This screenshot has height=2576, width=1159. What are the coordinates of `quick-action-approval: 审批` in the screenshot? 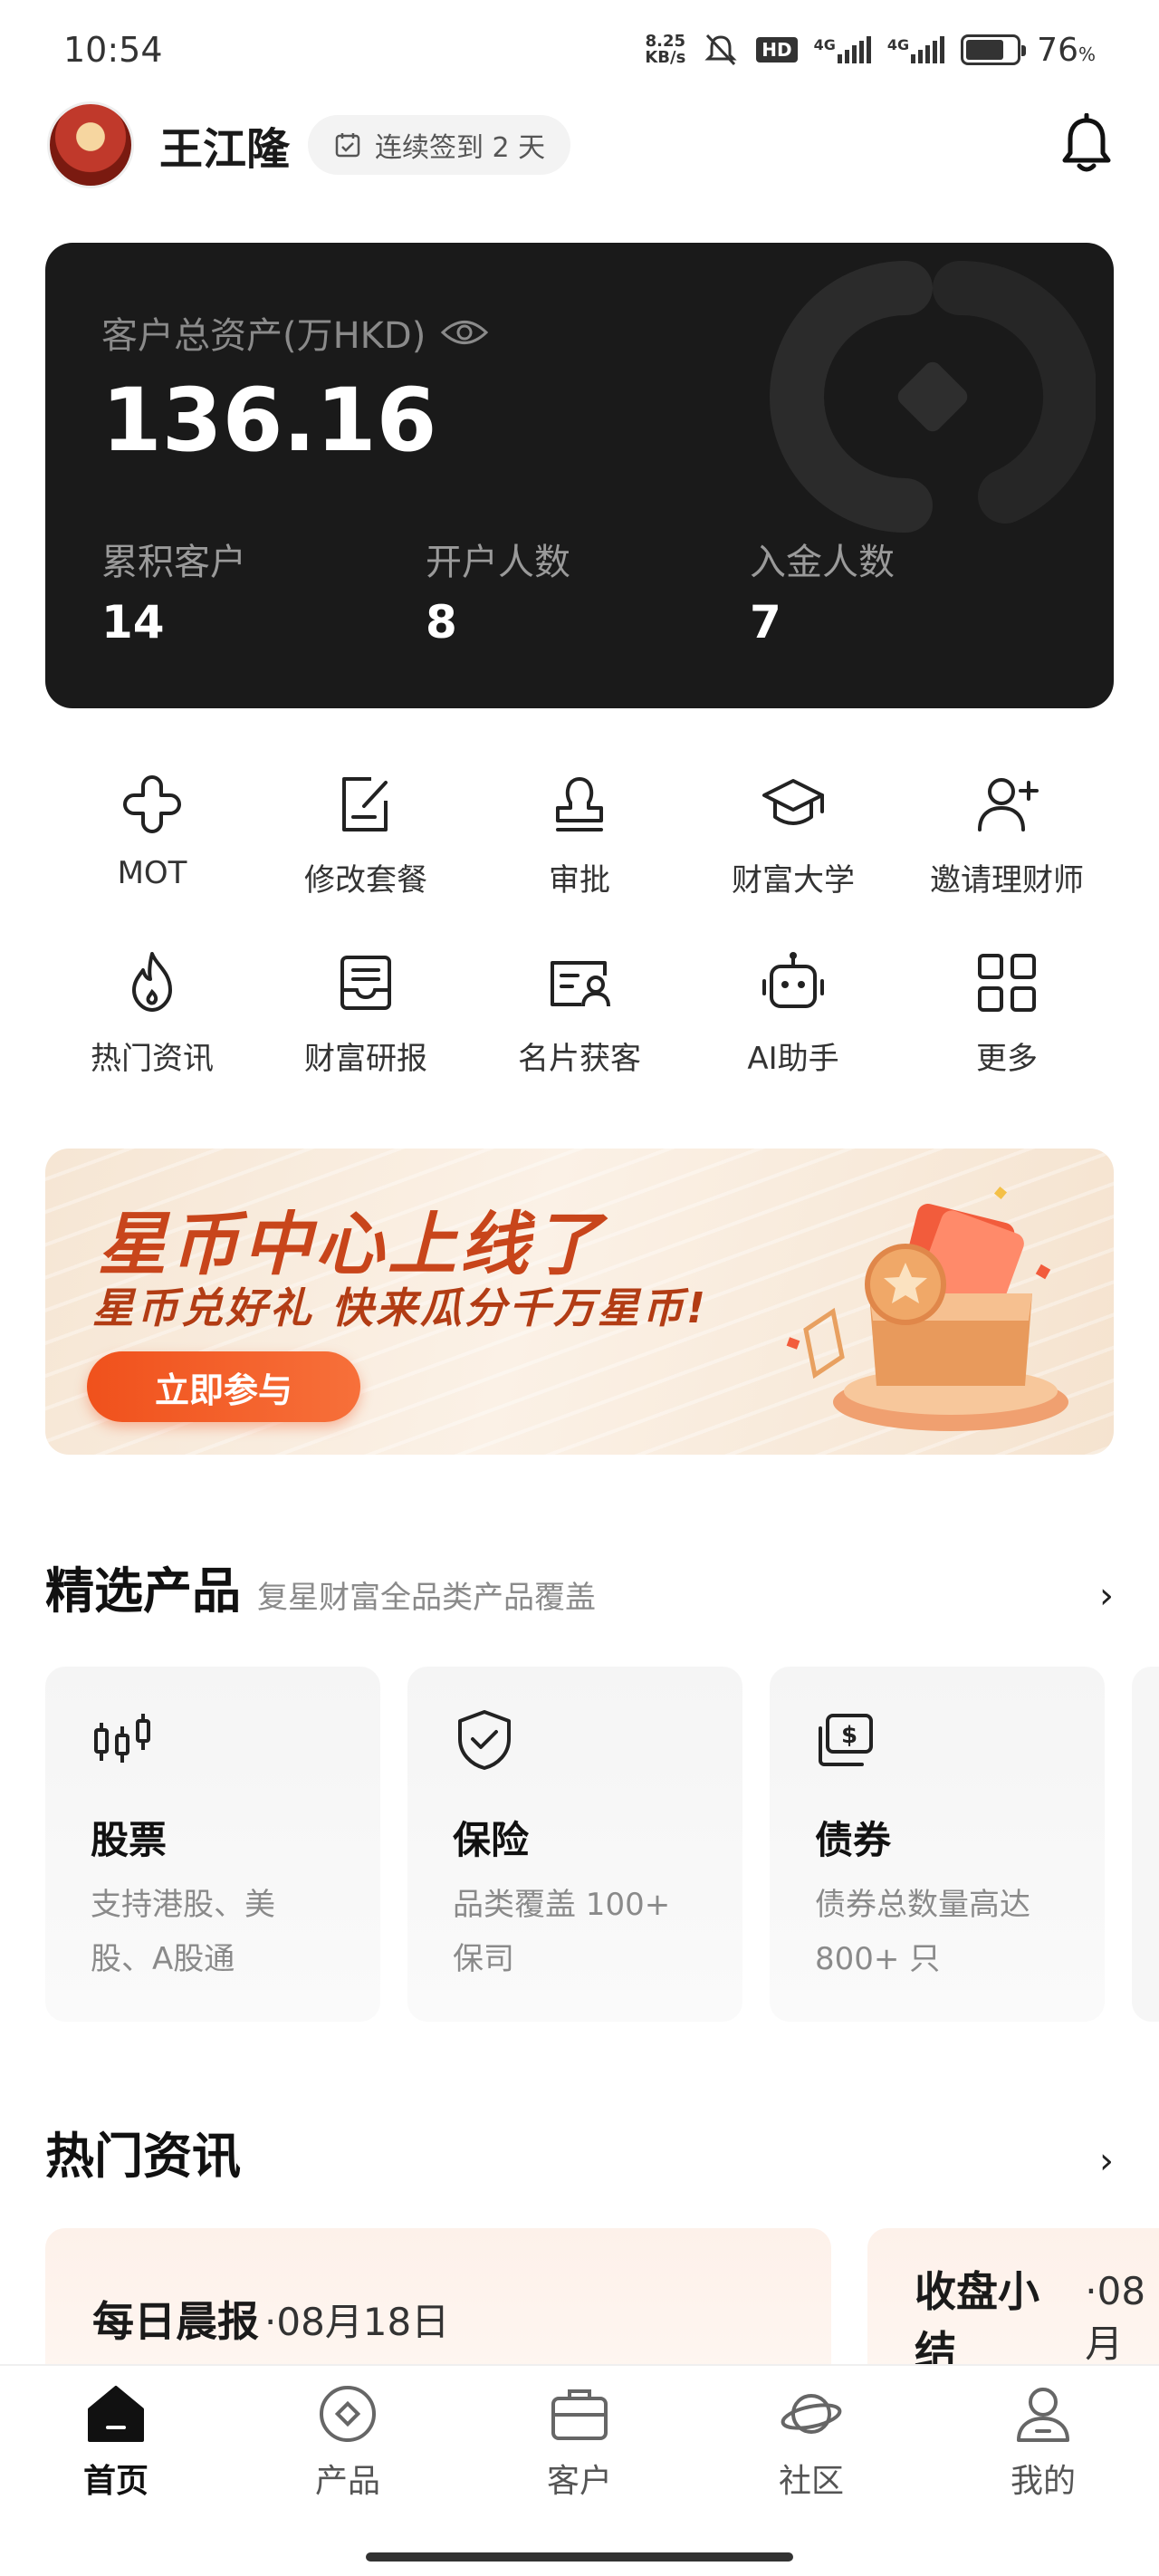 It's located at (579, 834).